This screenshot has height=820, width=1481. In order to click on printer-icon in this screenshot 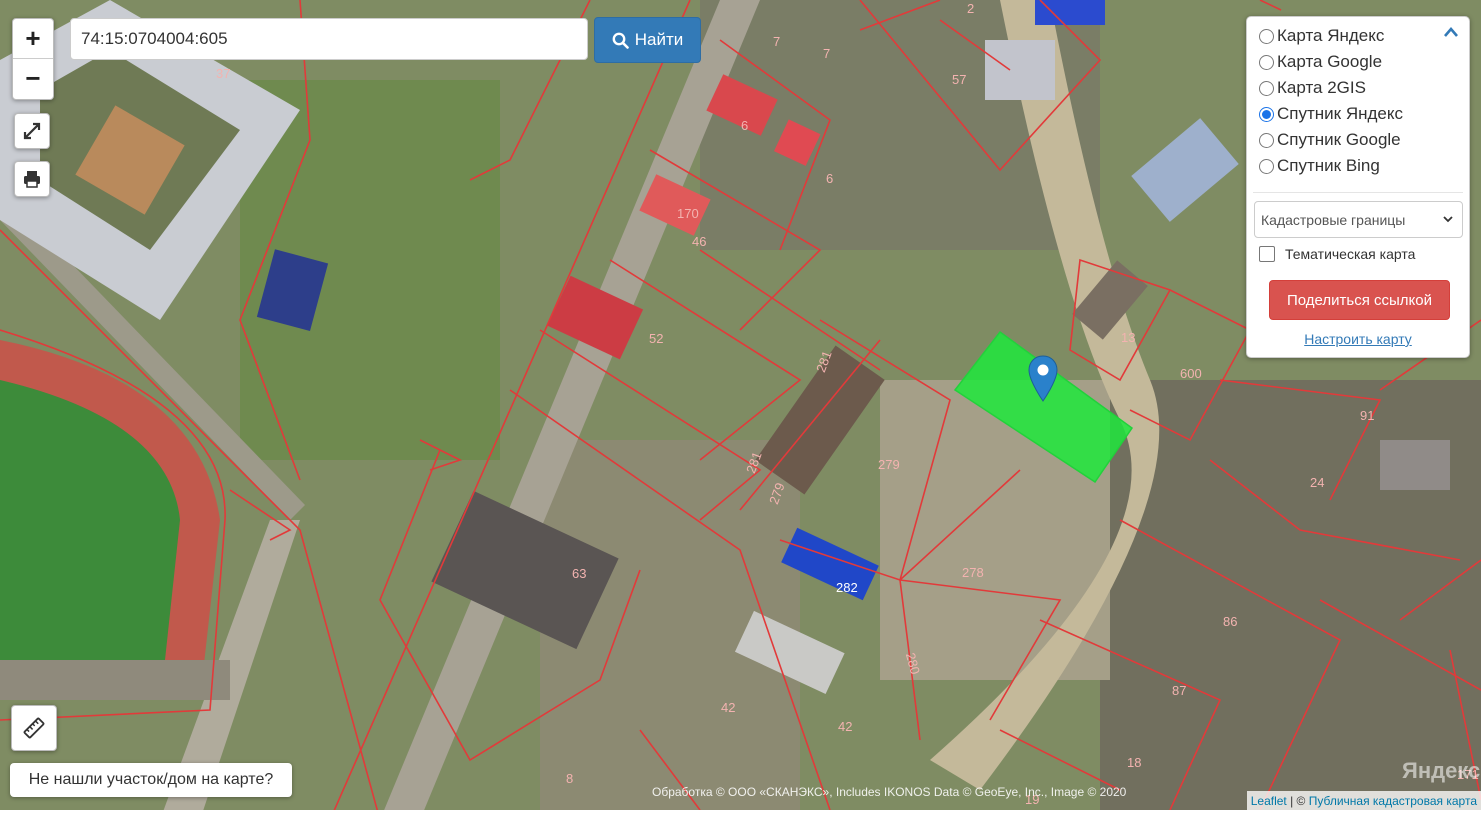, I will do `click(32, 179)`.